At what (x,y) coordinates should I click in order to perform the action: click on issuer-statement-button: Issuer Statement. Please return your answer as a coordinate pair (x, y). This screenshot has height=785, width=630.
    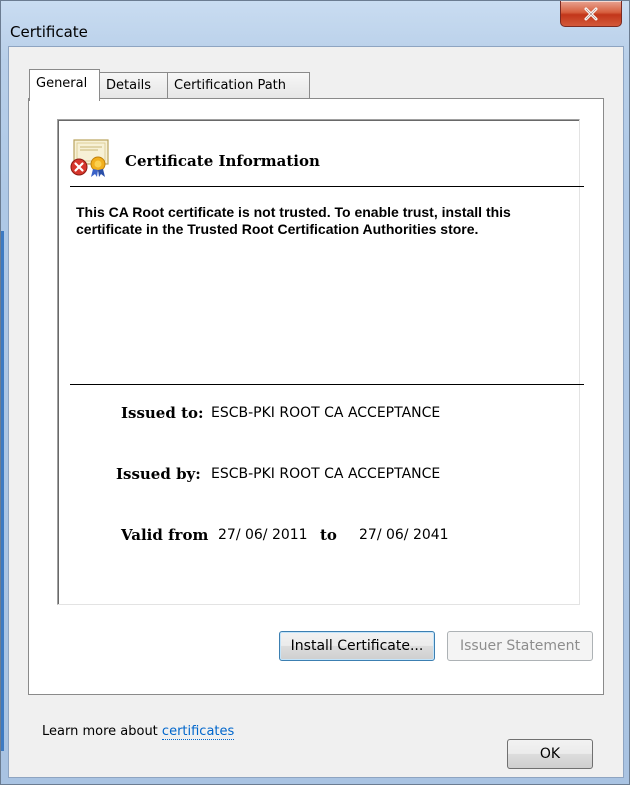
    Looking at the image, I should click on (520, 646).